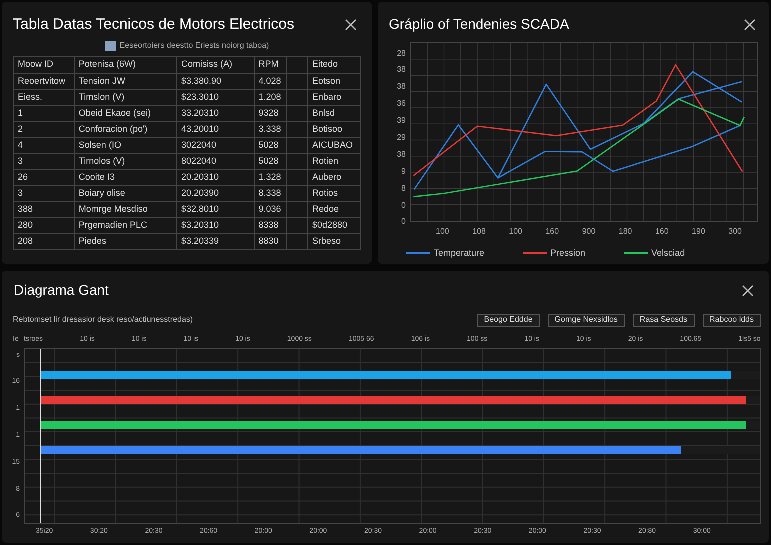  What do you see at coordinates (125, 177) in the screenshot?
I see `table-cell: Cooite I3` at bounding box center [125, 177].